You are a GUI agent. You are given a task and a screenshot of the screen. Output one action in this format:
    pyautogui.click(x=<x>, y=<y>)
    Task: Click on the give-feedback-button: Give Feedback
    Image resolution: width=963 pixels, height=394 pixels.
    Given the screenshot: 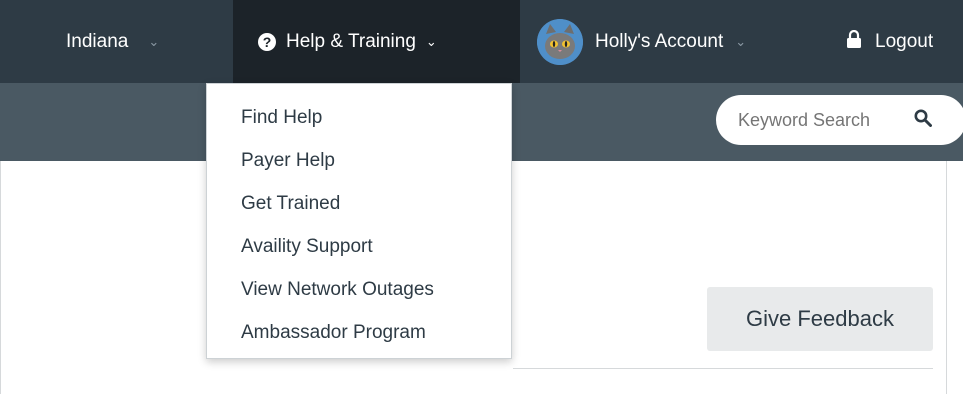 What is the action you would take?
    pyautogui.click(x=820, y=319)
    